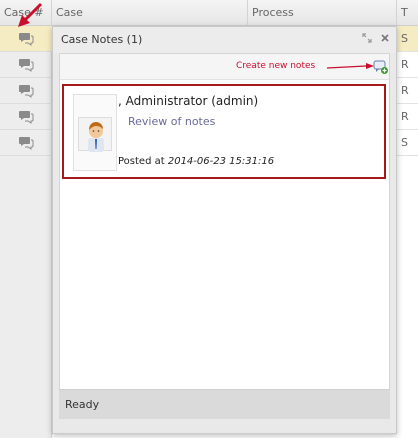  Describe the element at coordinates (376, 39) in the screenshot. I see `dialog-tools` at that location.